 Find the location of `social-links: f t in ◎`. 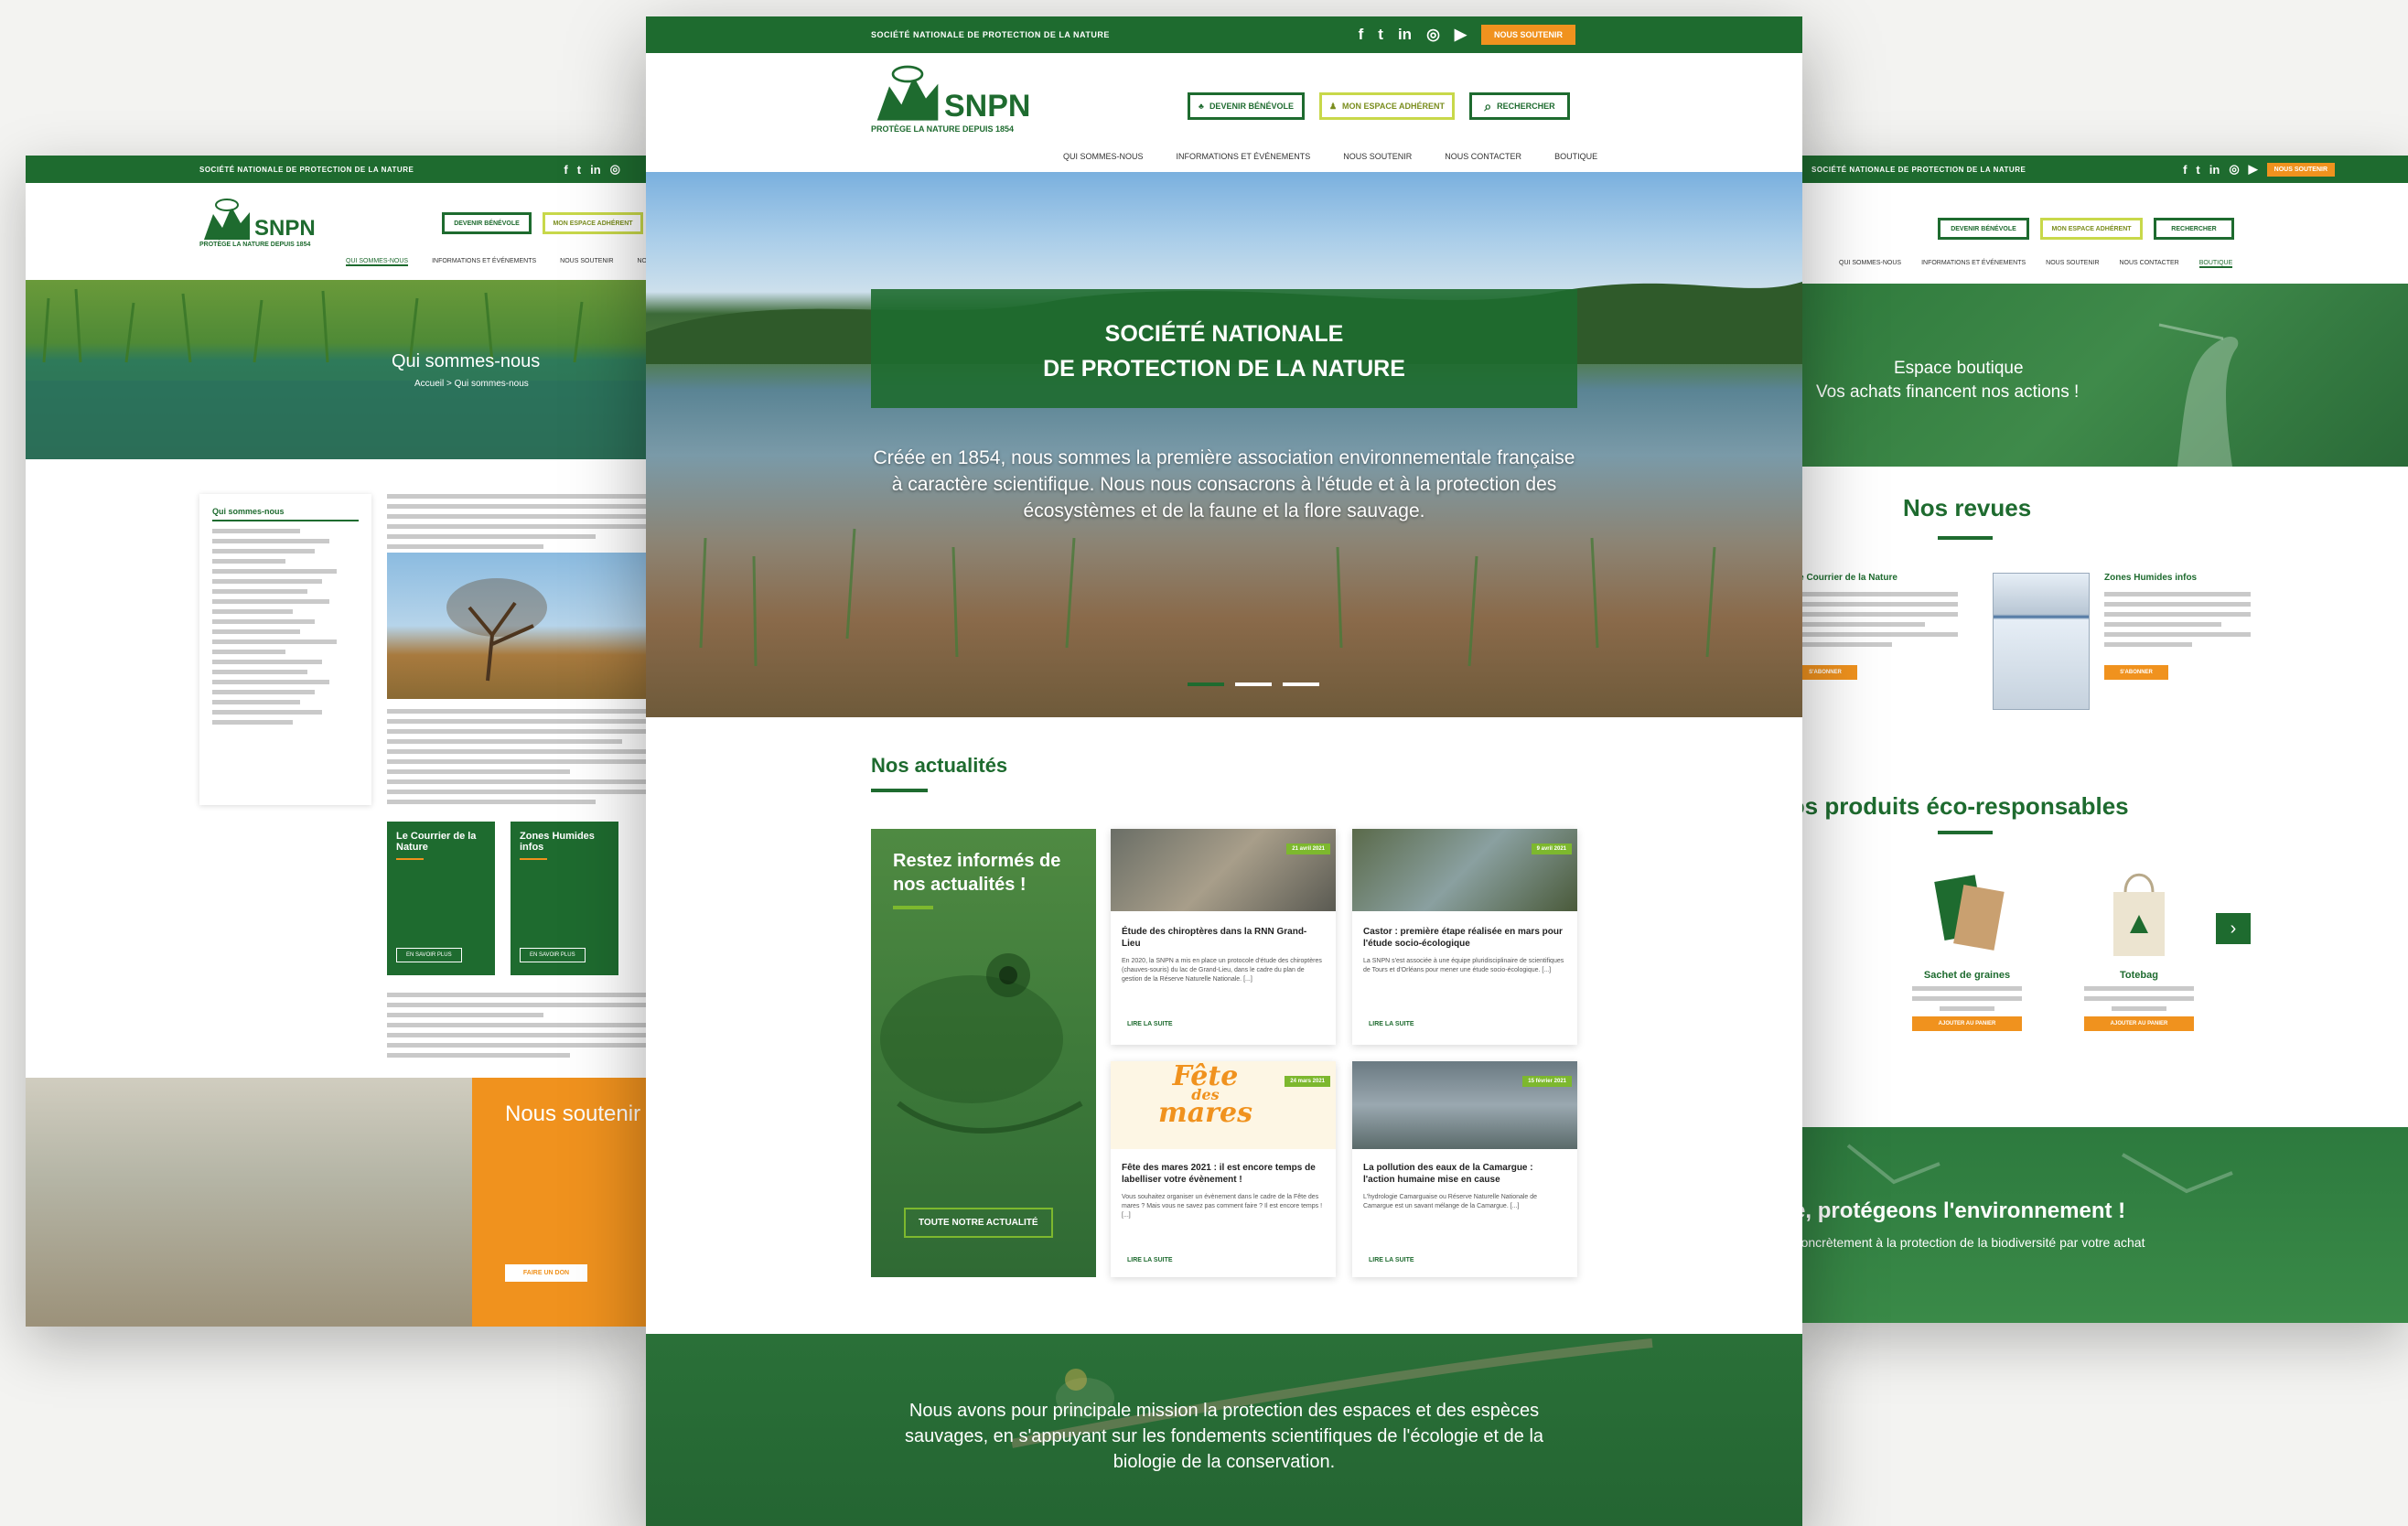

social-links: f t in ◎ is located at coordinates (592, 169).